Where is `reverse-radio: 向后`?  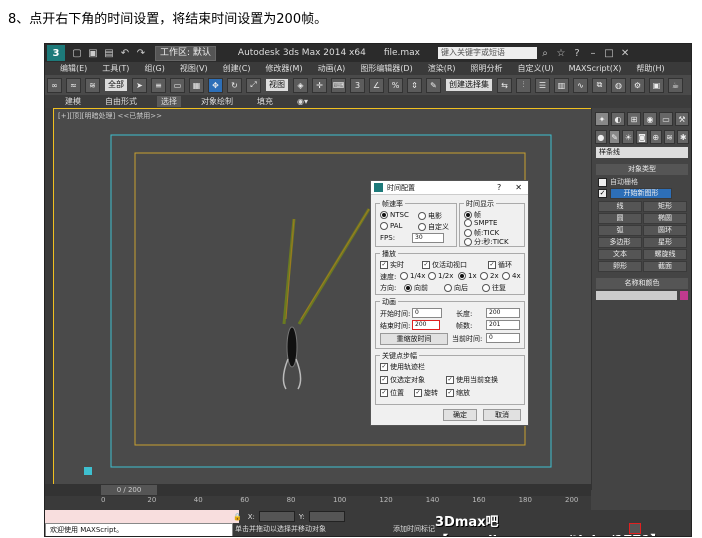 reverse-radio: 向后 is located at coordinates (456, 288).